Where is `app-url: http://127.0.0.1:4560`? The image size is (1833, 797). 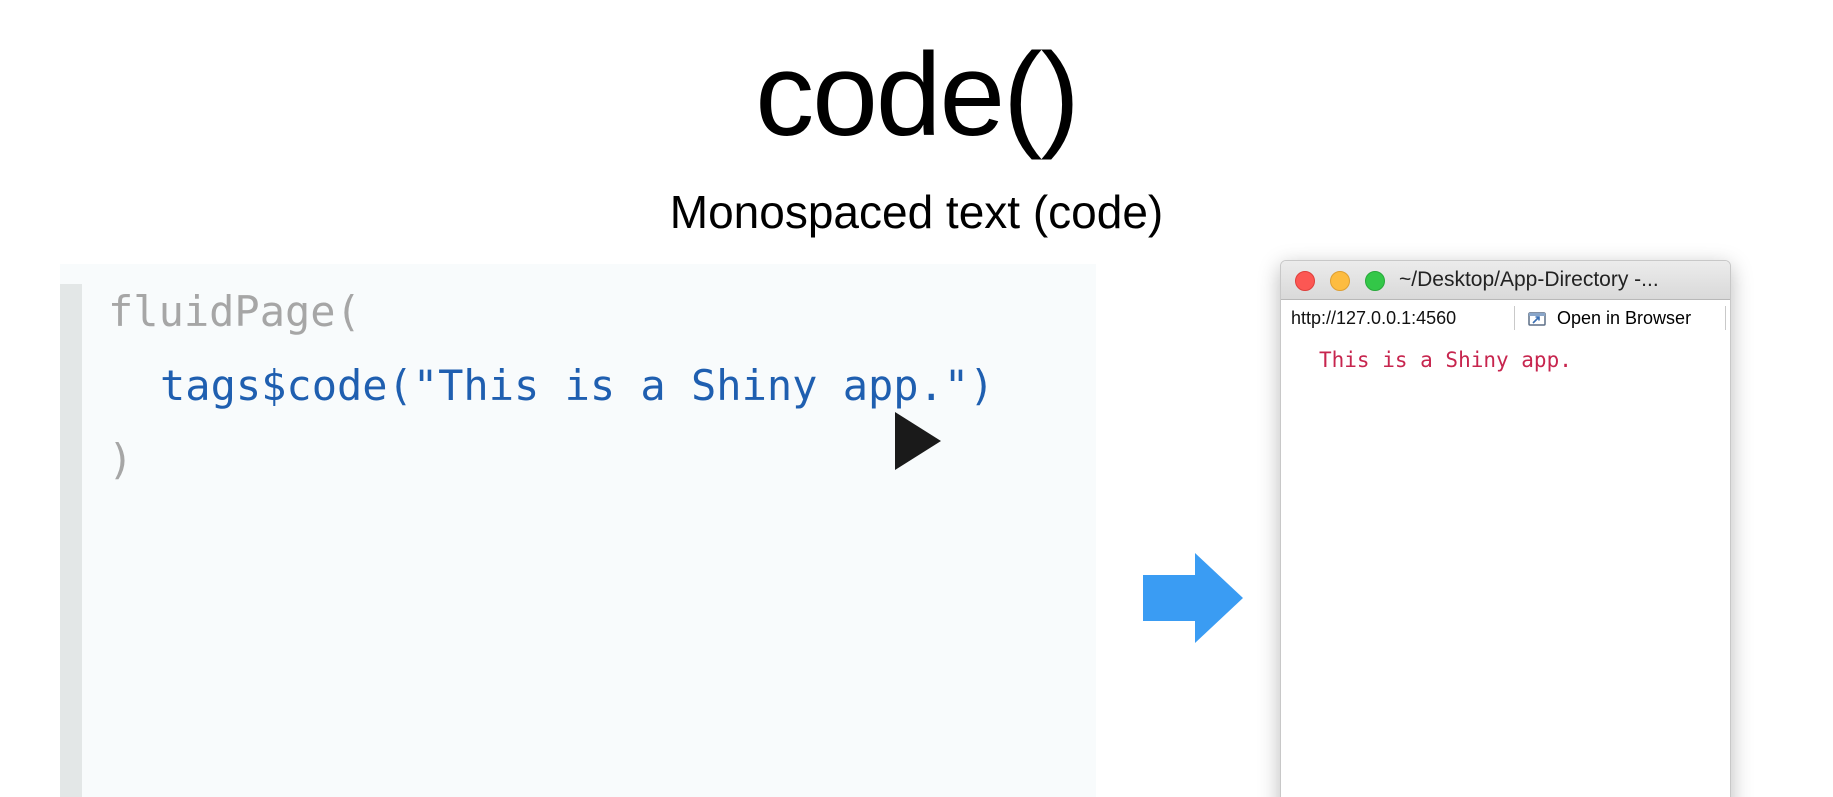
app-url: http://127.0.0.1:4560 is located at coordinates (1374, 318).